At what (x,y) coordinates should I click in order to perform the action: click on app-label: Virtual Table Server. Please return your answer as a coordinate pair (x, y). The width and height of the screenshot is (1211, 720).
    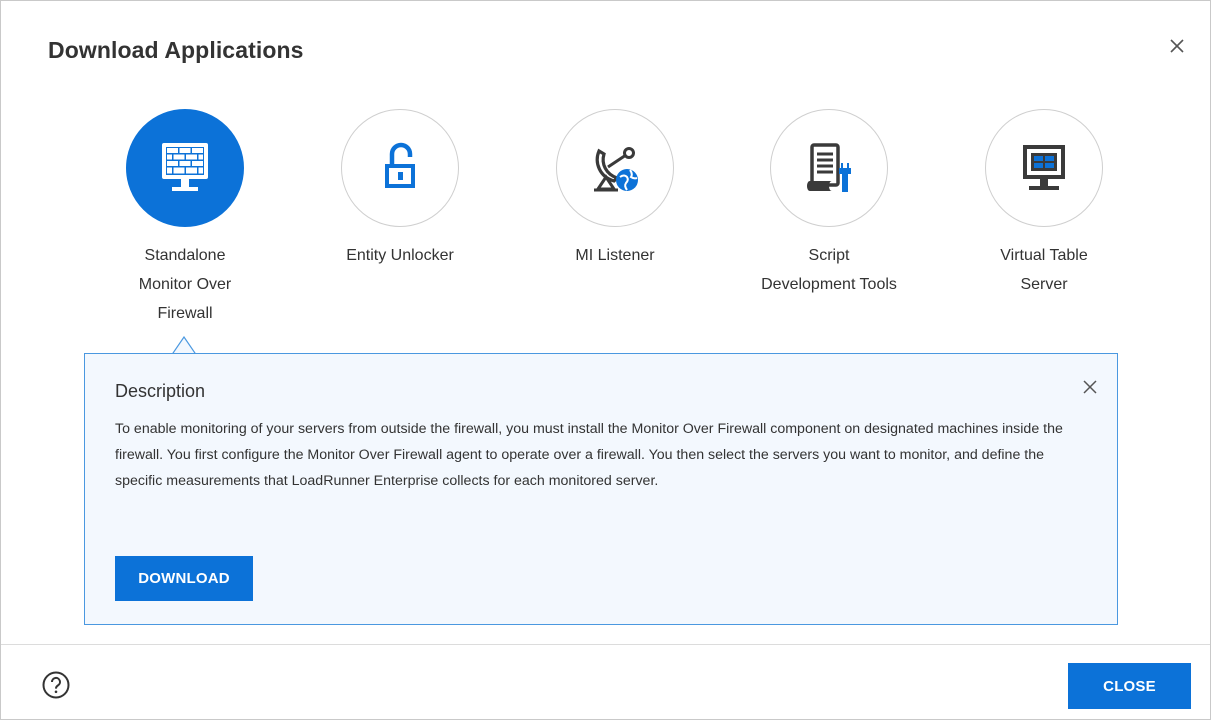
    Looking at the image, I should click on (1044, 270).